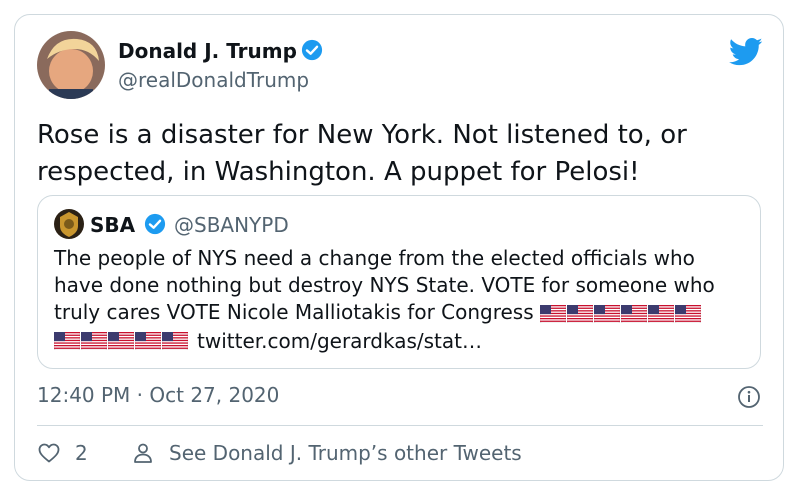 This screenshot has height=498, width=800. I want to click on quoted-author-avatar, so click(69, 224).